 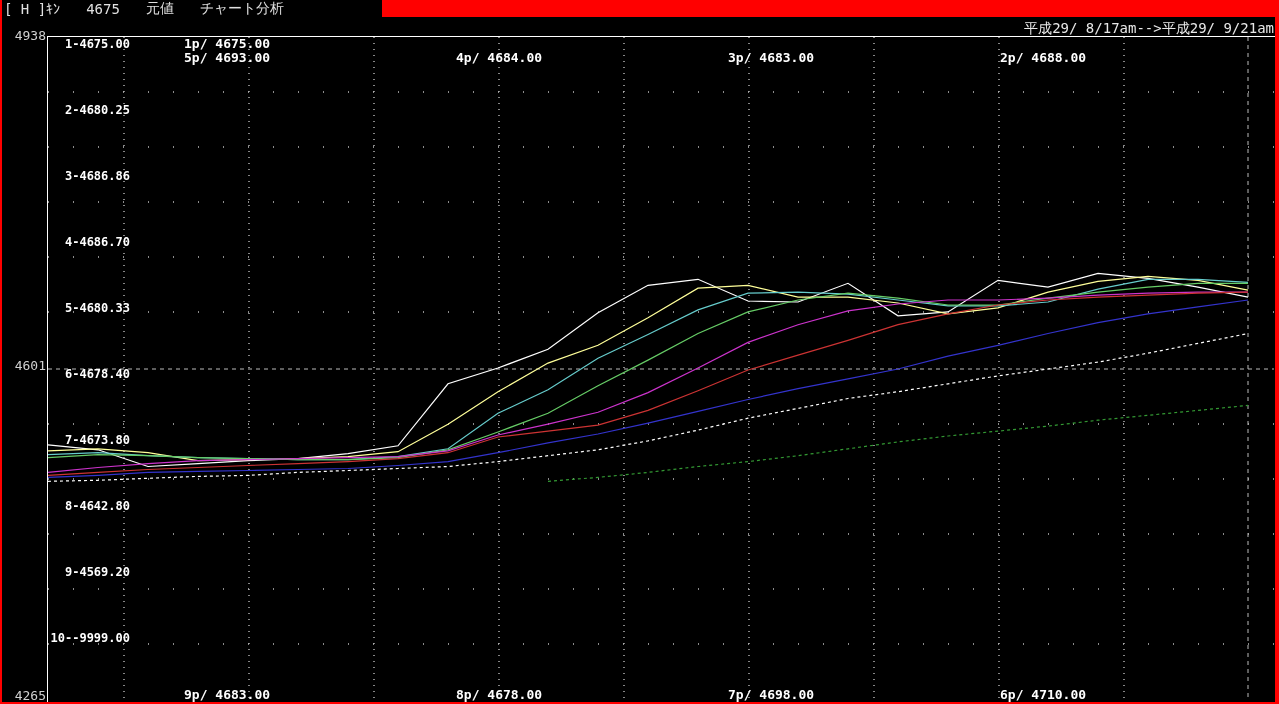 What do you see at coordinates (97, 441) in the screenshot?
I see `indicator-value: 7-4673.80` at bounding box center [97, 441].